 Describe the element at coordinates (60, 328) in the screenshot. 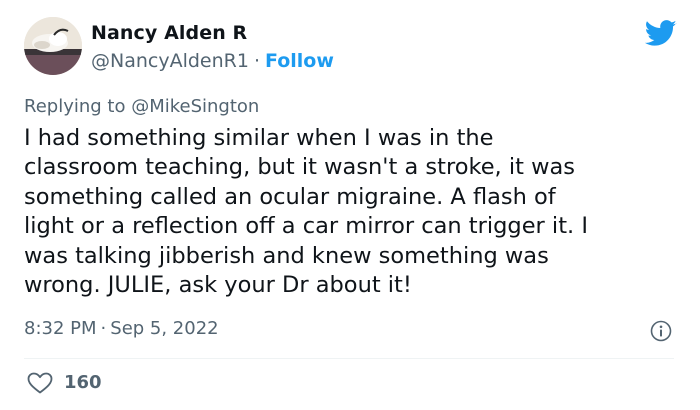

I see `tweet-time: 8:32 PM` at that location.